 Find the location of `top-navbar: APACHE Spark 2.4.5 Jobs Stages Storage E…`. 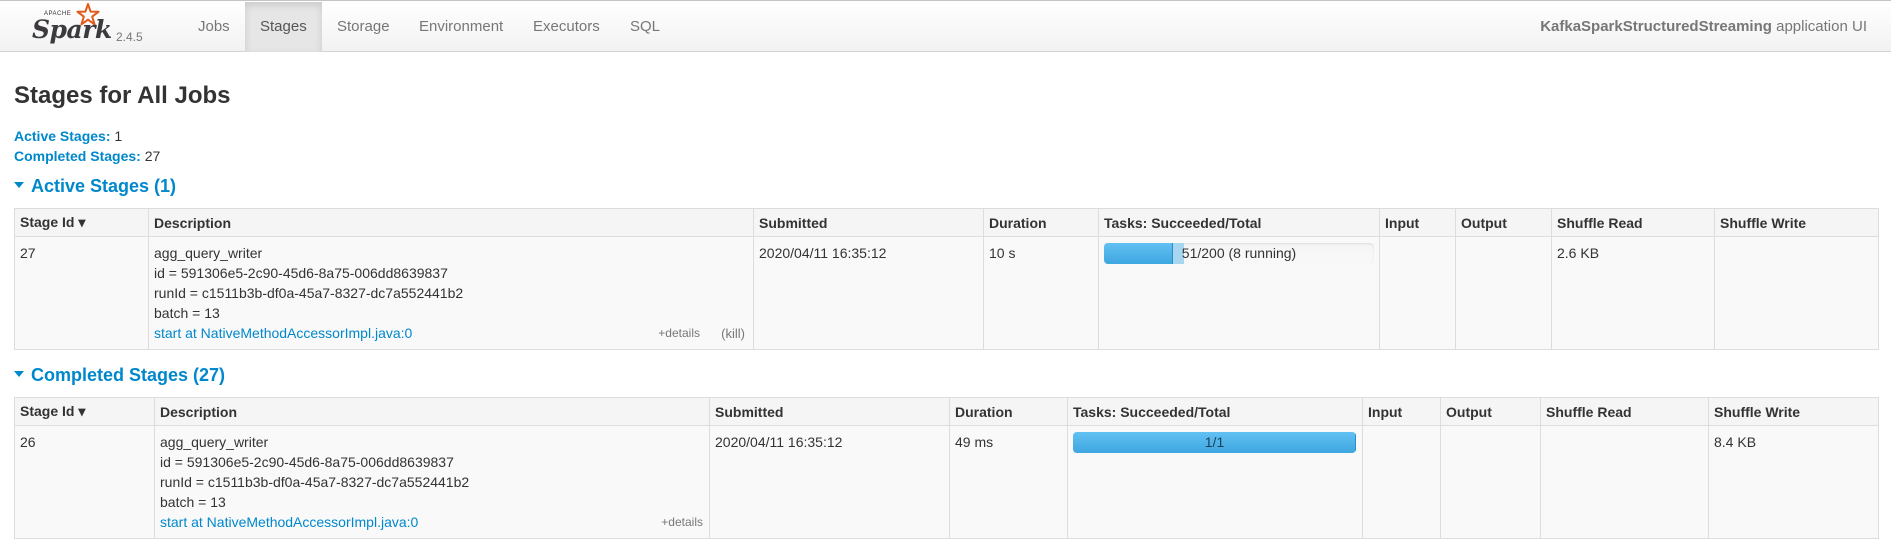

top-navbar: APACHE Spark 2.4.5 Jobs Stages Storage E… is located at coordinates (945, 26).